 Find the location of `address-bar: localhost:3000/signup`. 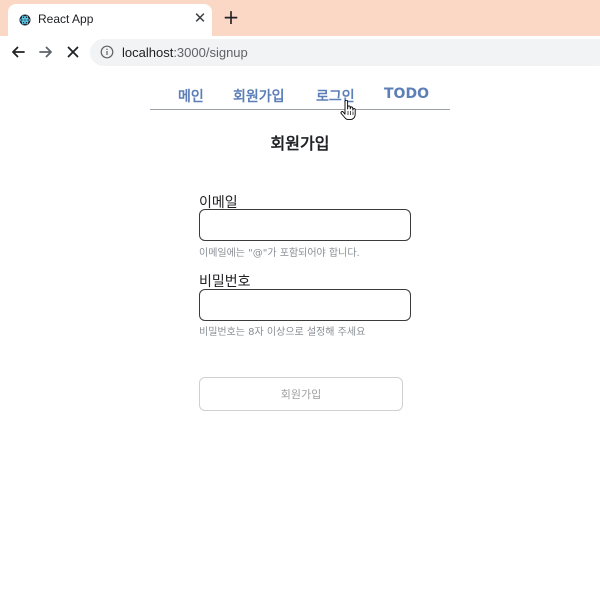

address-bar: localhost:3000/signup is located at coordinates (345, 52).